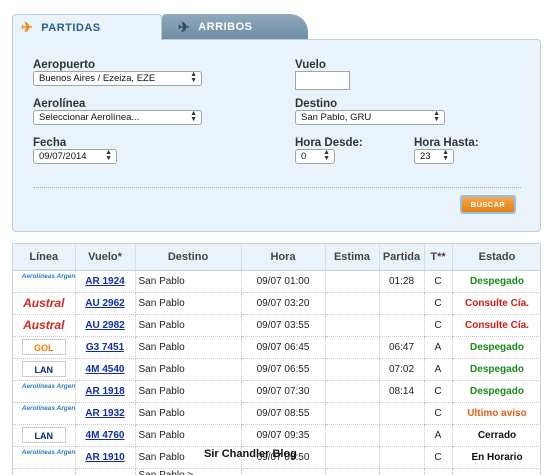  What do you see at coordinates (104, 457) in the screenshot?
I see `flight-link: AR 1910` at bounding box center [104, 457].